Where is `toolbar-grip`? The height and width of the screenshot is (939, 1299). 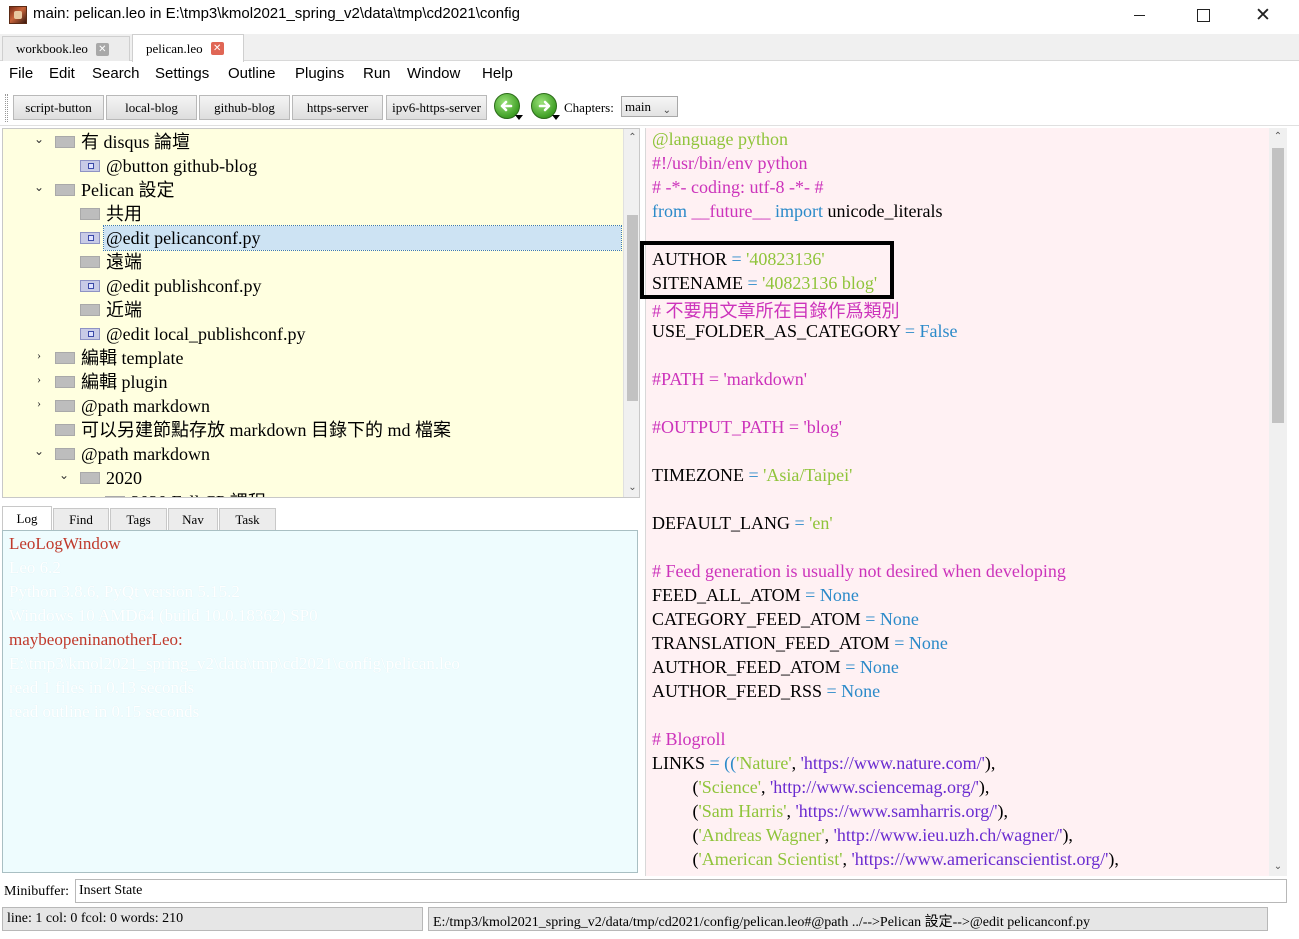
toolbar-grip is located at coordinates (6, 108).